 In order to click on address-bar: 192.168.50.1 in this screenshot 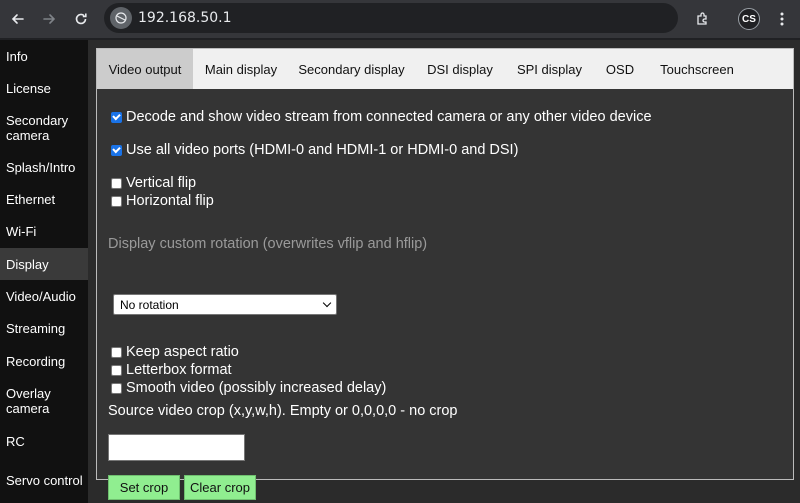, I will do `click(391, 18)`.